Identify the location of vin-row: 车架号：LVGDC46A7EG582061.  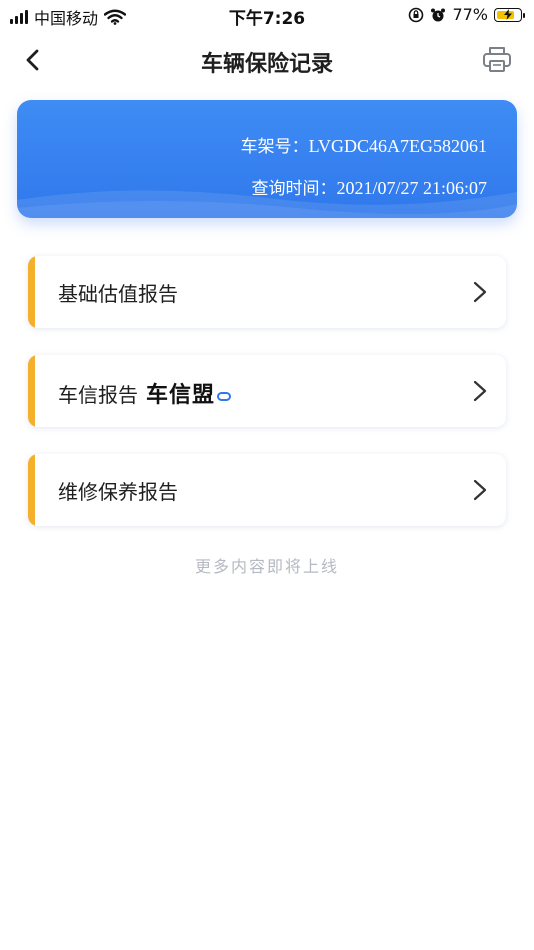
(364, 144).